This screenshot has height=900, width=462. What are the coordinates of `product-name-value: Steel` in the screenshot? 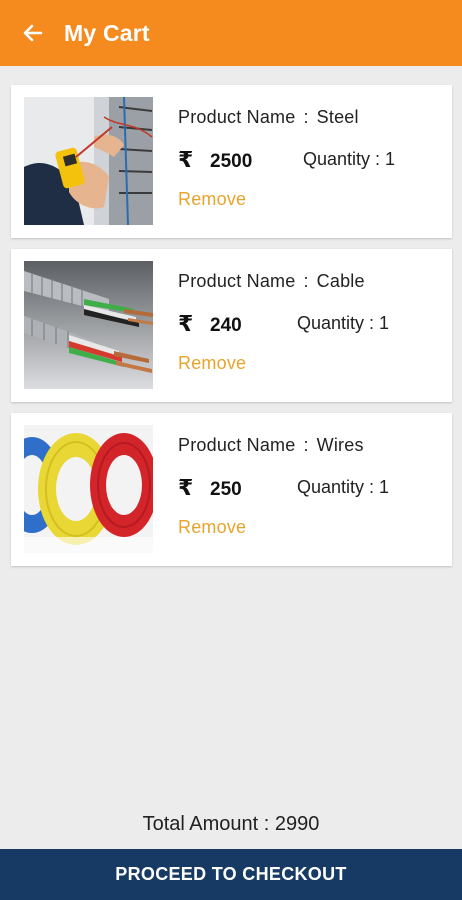 It's located at (337, 117).